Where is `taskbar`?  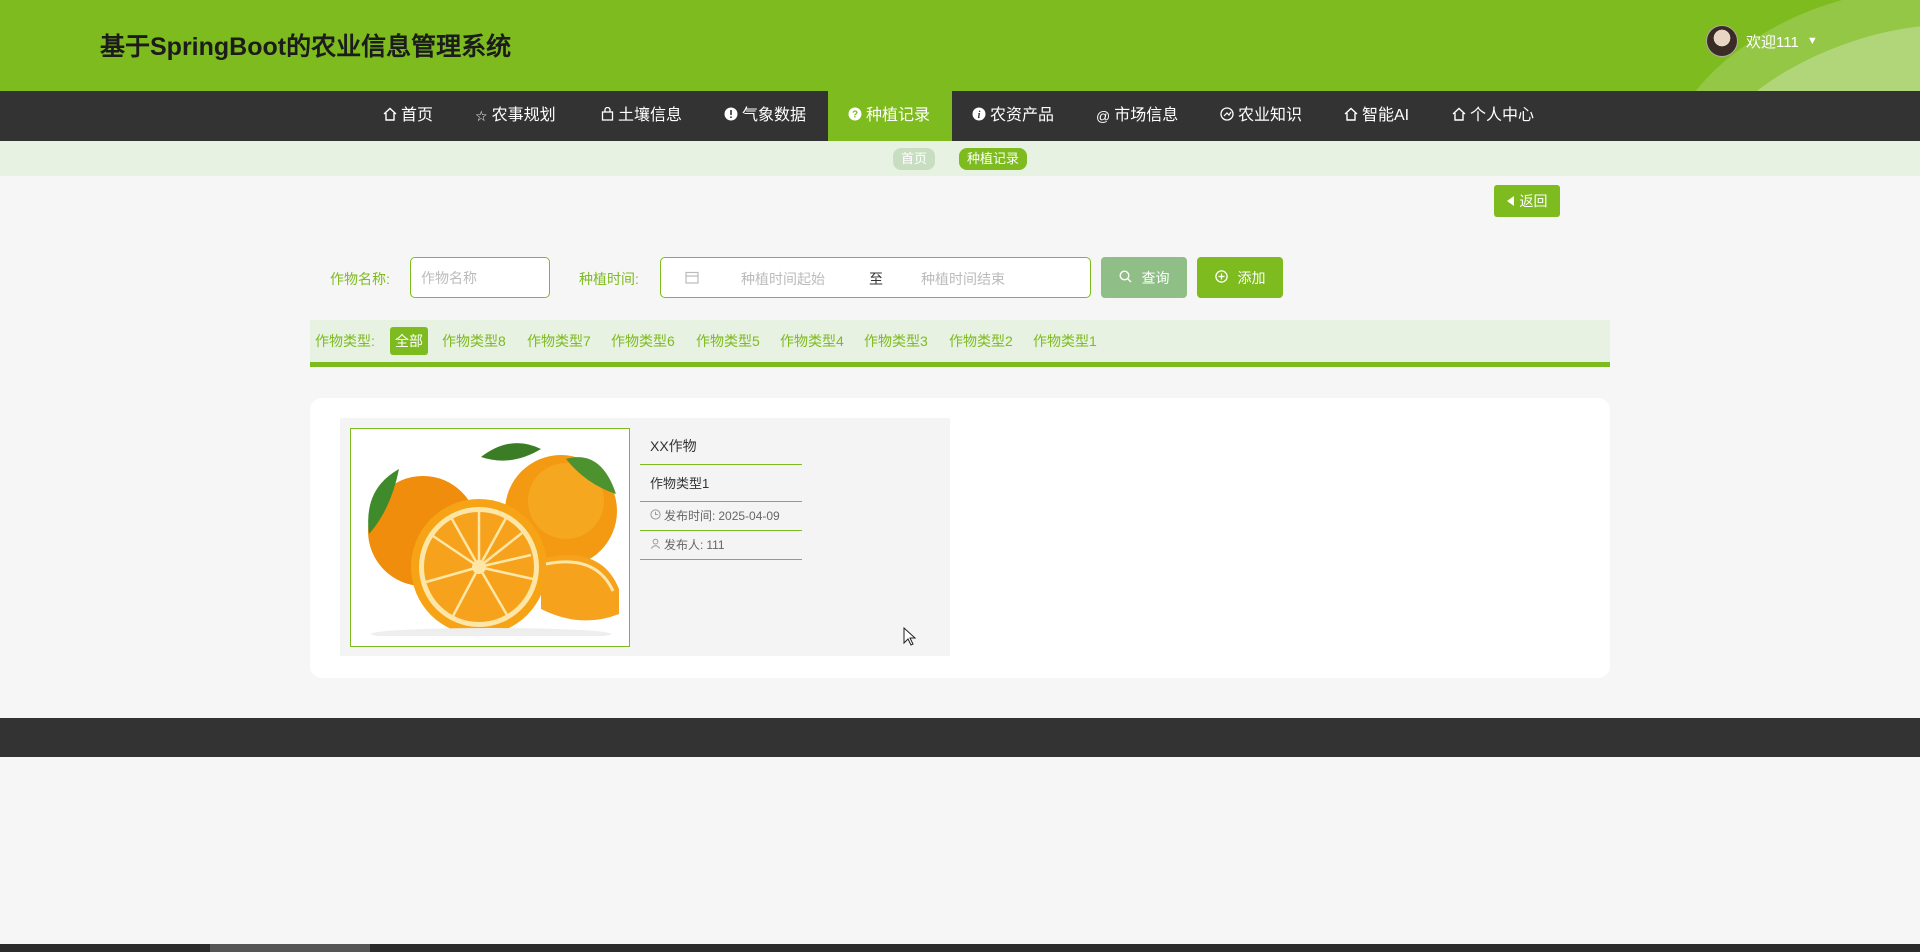 taskbar is located at coordinates (960, 948).